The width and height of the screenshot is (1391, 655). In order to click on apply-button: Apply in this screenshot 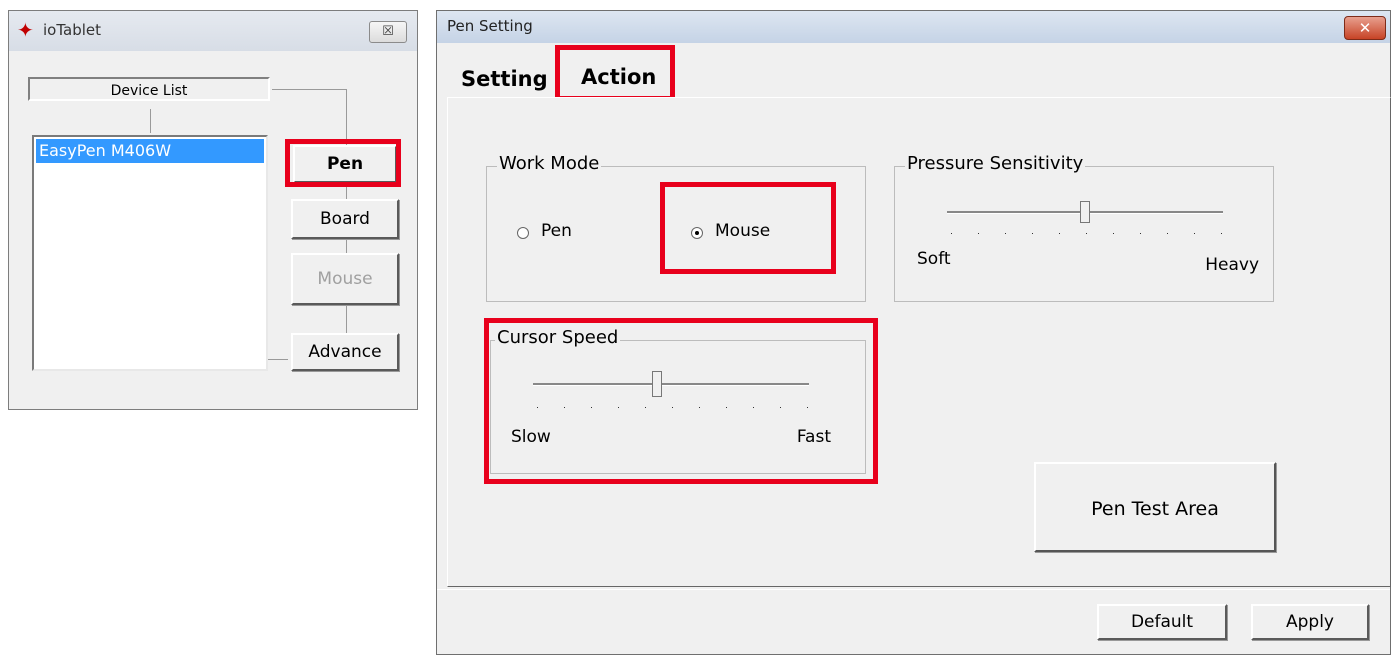, I will do `click(1310, 622)`.